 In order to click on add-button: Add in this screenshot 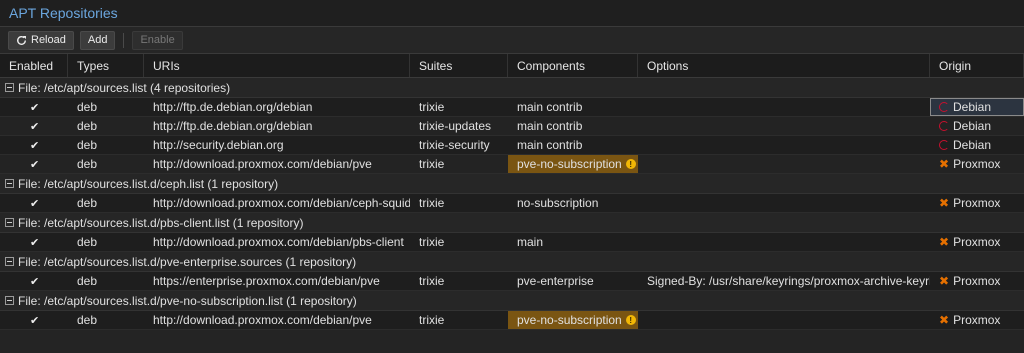, I will do `click(97, 40)`.